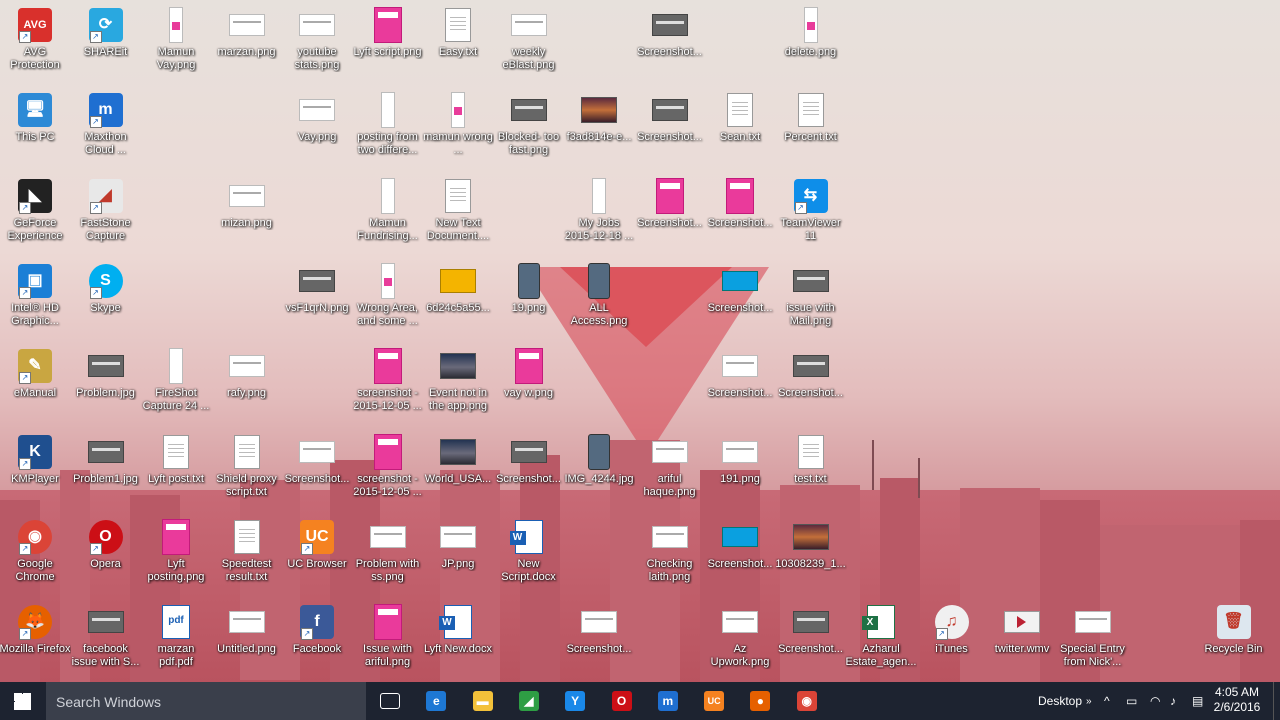 This screenshot has width=1280, height=720. What do you see at coordinates (1173, 701) in the screenshot?
I see `volume-icon: ♪` at bounding box center [1173, 701].